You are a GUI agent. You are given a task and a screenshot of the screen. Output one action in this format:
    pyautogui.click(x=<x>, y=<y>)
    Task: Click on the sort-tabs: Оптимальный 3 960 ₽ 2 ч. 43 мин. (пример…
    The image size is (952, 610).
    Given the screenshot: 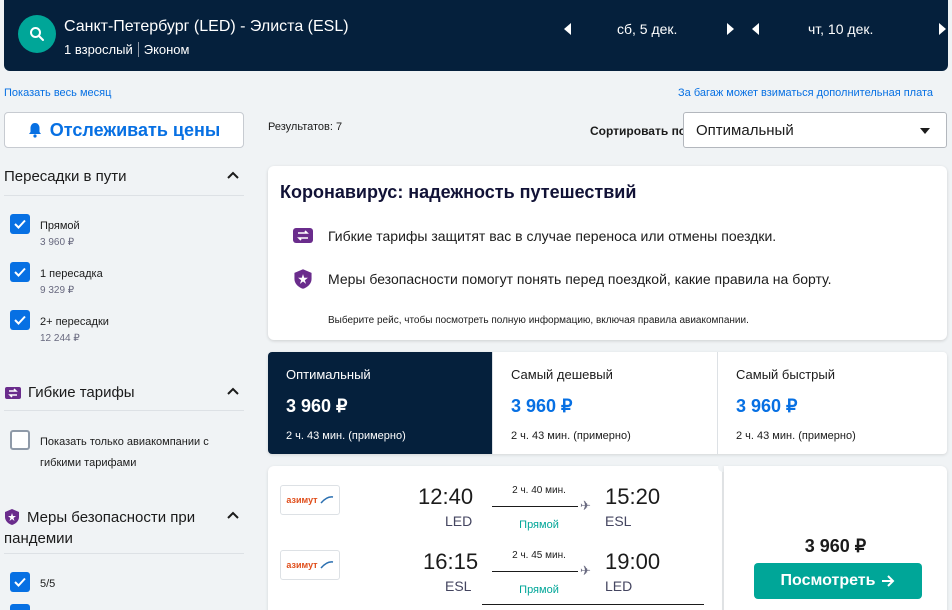 What is the action you would take?
    pyautogui.click(x=607, y=403)
    